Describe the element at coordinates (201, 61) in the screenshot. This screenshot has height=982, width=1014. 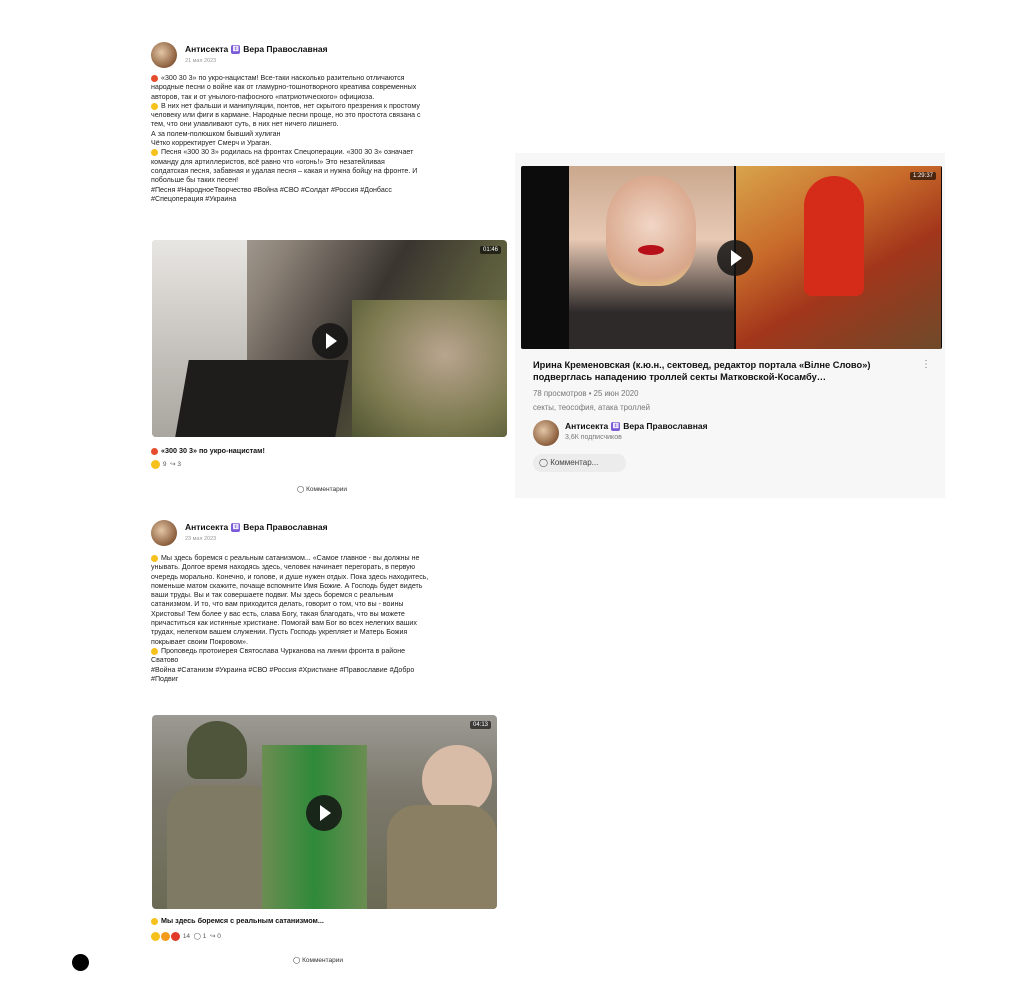
I see `post-date: 21 мая 2023` at that location.